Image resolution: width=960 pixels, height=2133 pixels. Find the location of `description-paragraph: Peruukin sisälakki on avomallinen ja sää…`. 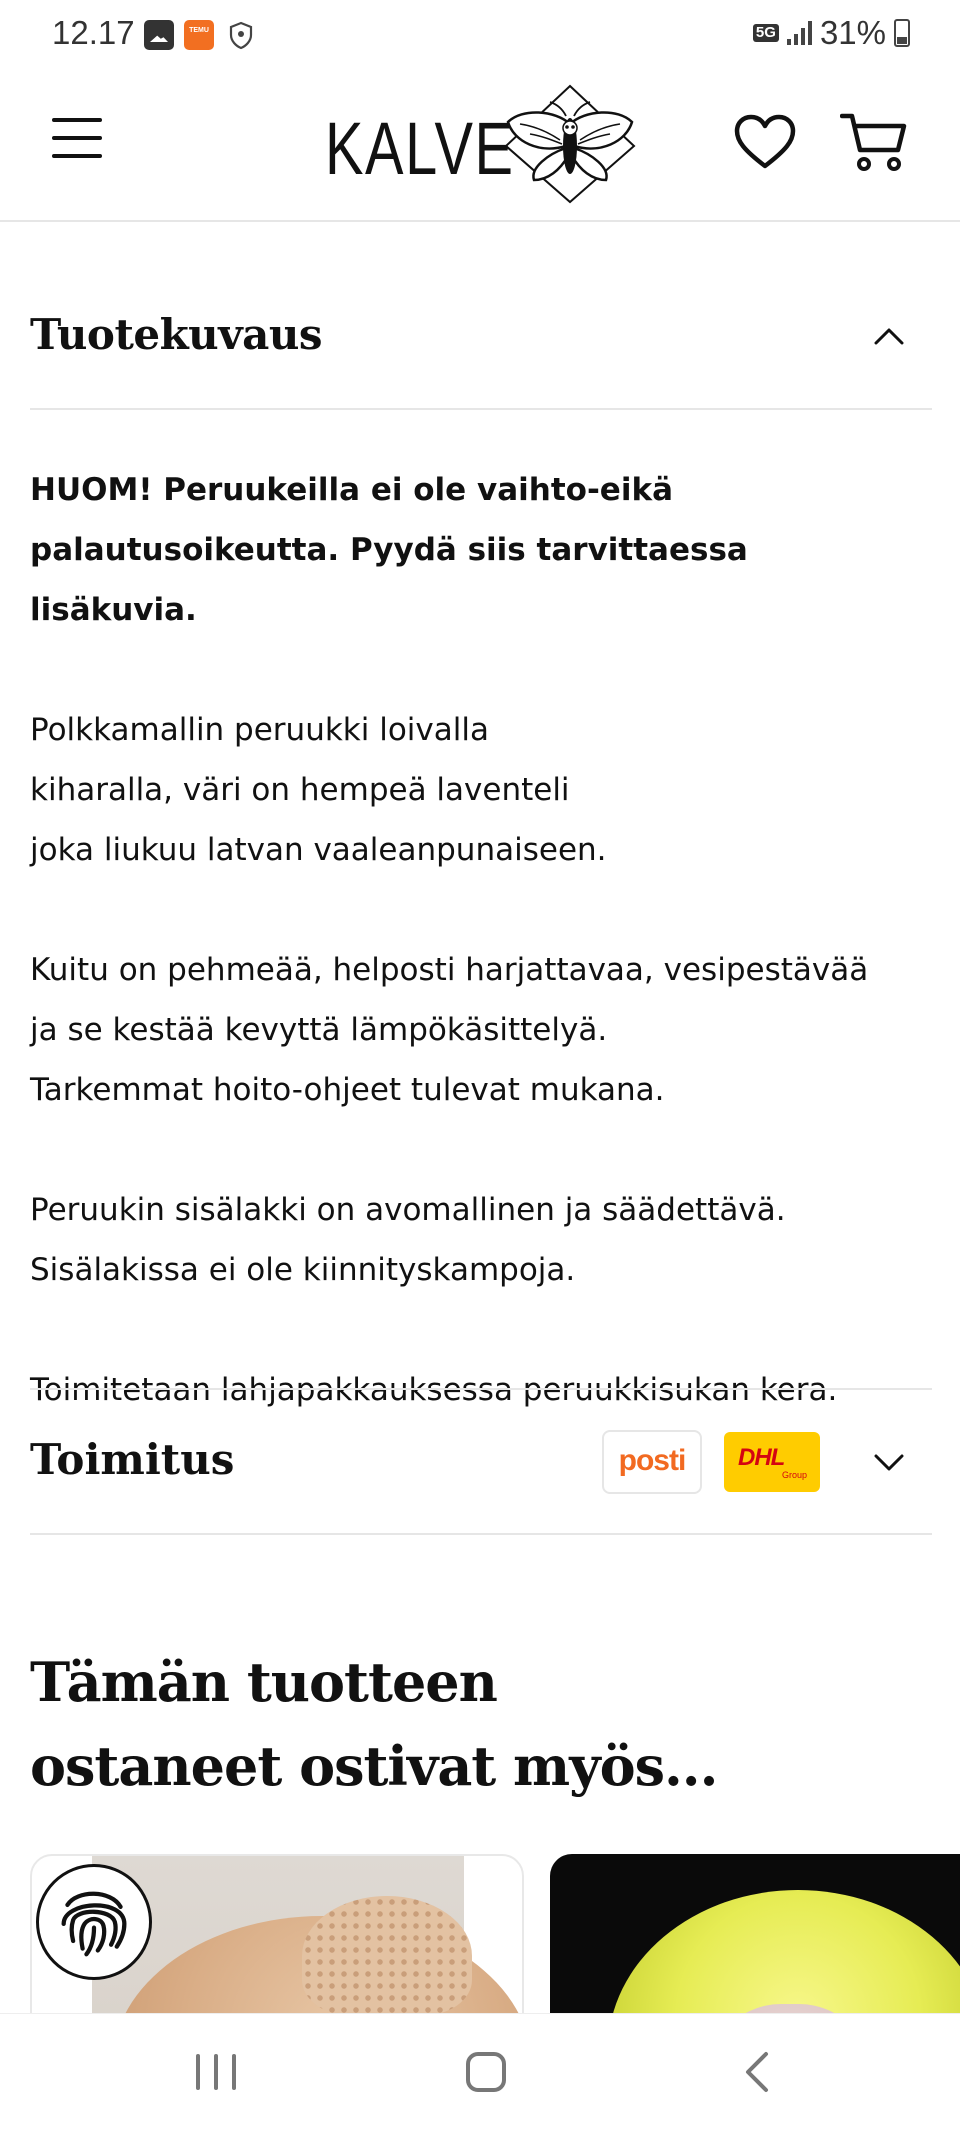

description-paragraph: Peruukin sisälakki on avomallinen ja sää… is located at coordinates (485, 1240).